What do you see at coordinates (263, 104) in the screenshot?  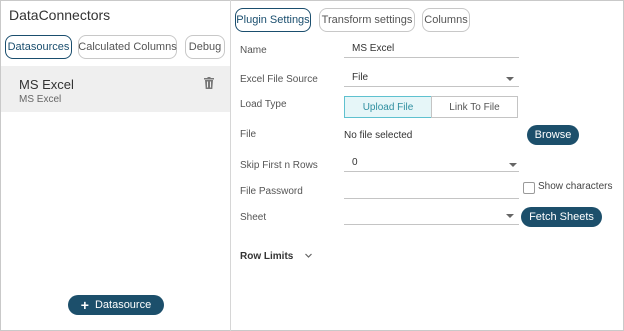 I see `load-type-label: Load Type` at bounding box center [263, 104].